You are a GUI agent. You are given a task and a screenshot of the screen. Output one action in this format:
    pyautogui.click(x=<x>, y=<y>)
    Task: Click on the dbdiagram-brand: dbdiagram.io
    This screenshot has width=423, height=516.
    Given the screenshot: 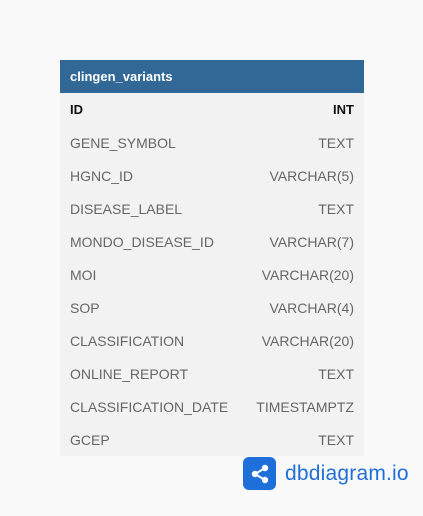 What is the action you would take?
    pyautogui.click(x=326, y=473)
    